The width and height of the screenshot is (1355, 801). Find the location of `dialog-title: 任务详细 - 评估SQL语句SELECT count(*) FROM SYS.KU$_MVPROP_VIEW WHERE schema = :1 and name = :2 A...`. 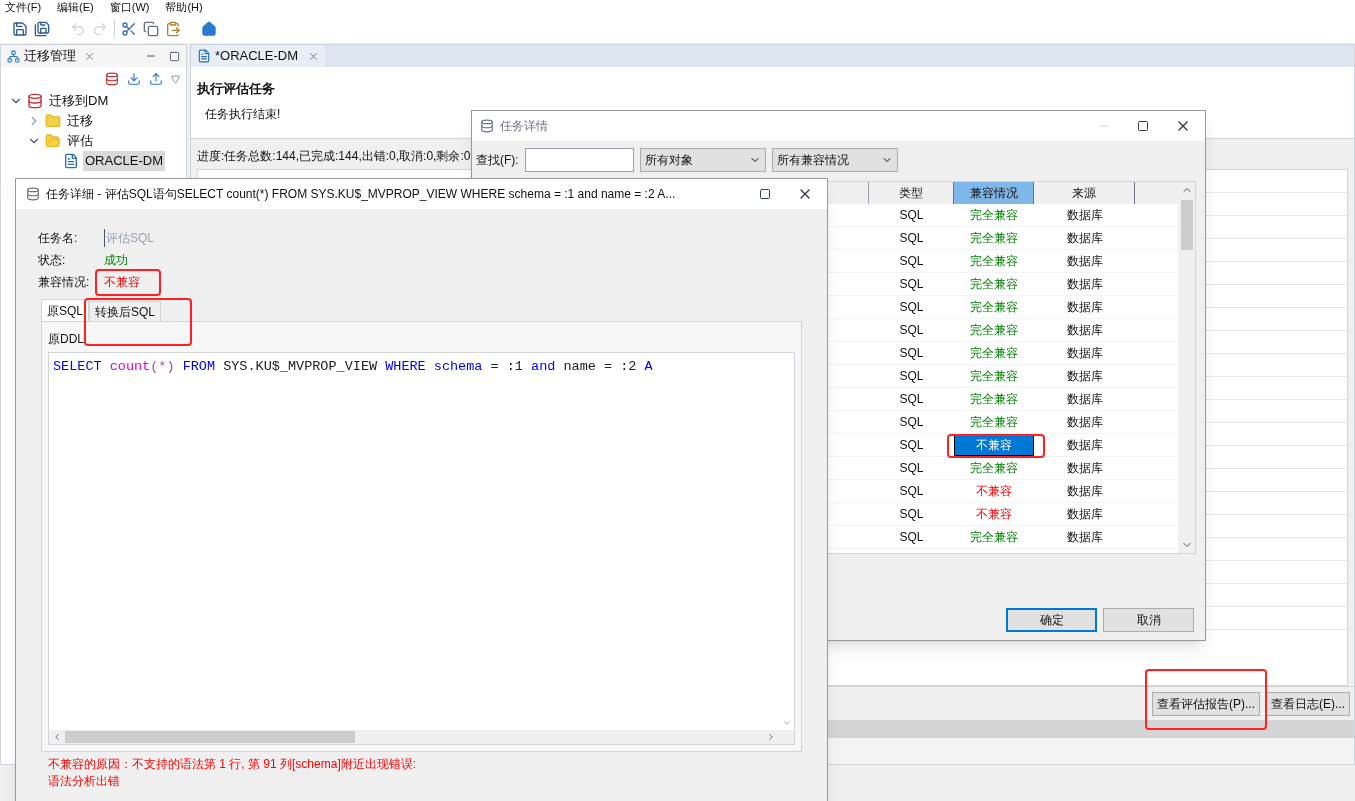

dialog-title: 任务详细 - 评估SQL语句SELECT count(*) FROM SYS.KU$_MVPROP_VIEW WHERE schema = :1 and name = :2 A... is located at coordinates (361, 194).